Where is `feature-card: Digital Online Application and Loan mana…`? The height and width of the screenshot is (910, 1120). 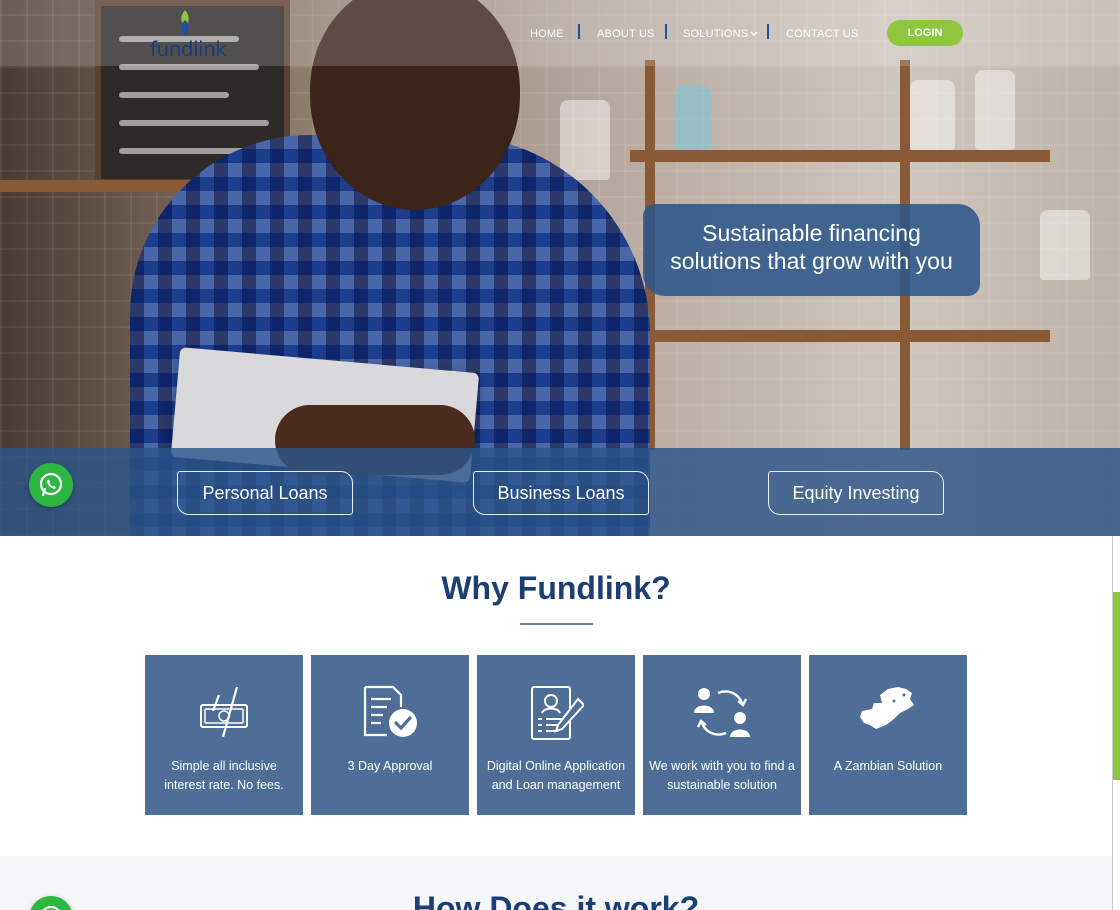 feature-card: Digital Online Application and Loan mana… is located at coordinates (556, 735).